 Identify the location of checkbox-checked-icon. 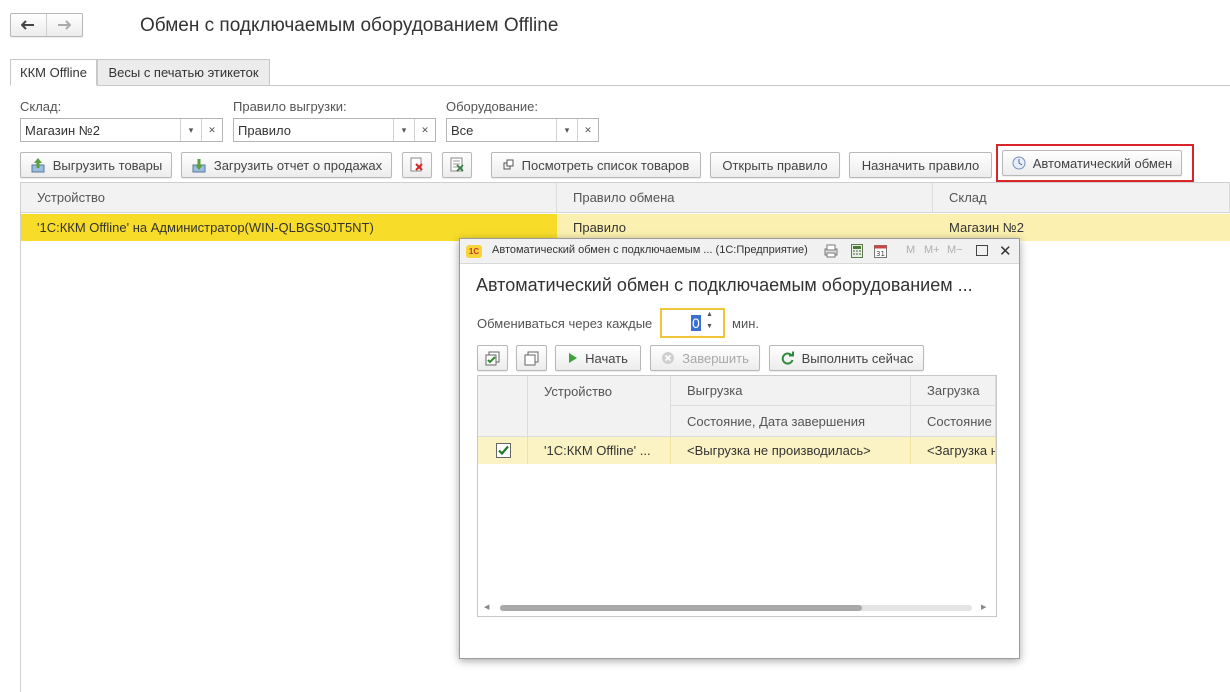
(503, 450).